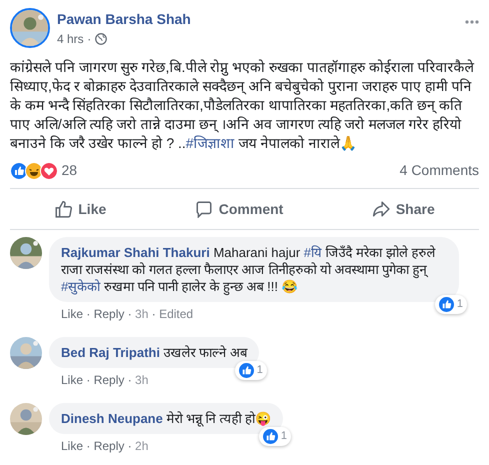  What do you see at coordinates (439, 170) in the screenshot?
I see `comments-count: 4 Comments` at bounding box center [439, 170].